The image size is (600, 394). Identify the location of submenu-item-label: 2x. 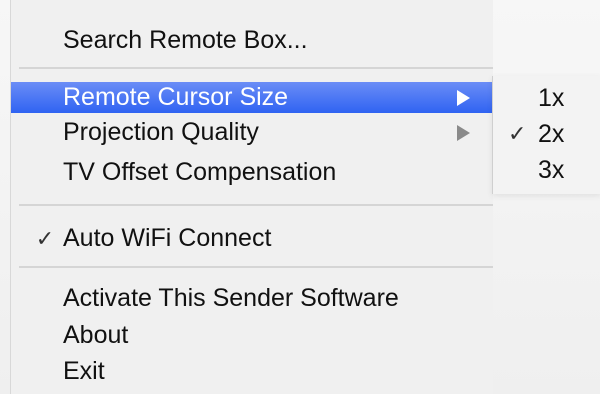
(551, 134).